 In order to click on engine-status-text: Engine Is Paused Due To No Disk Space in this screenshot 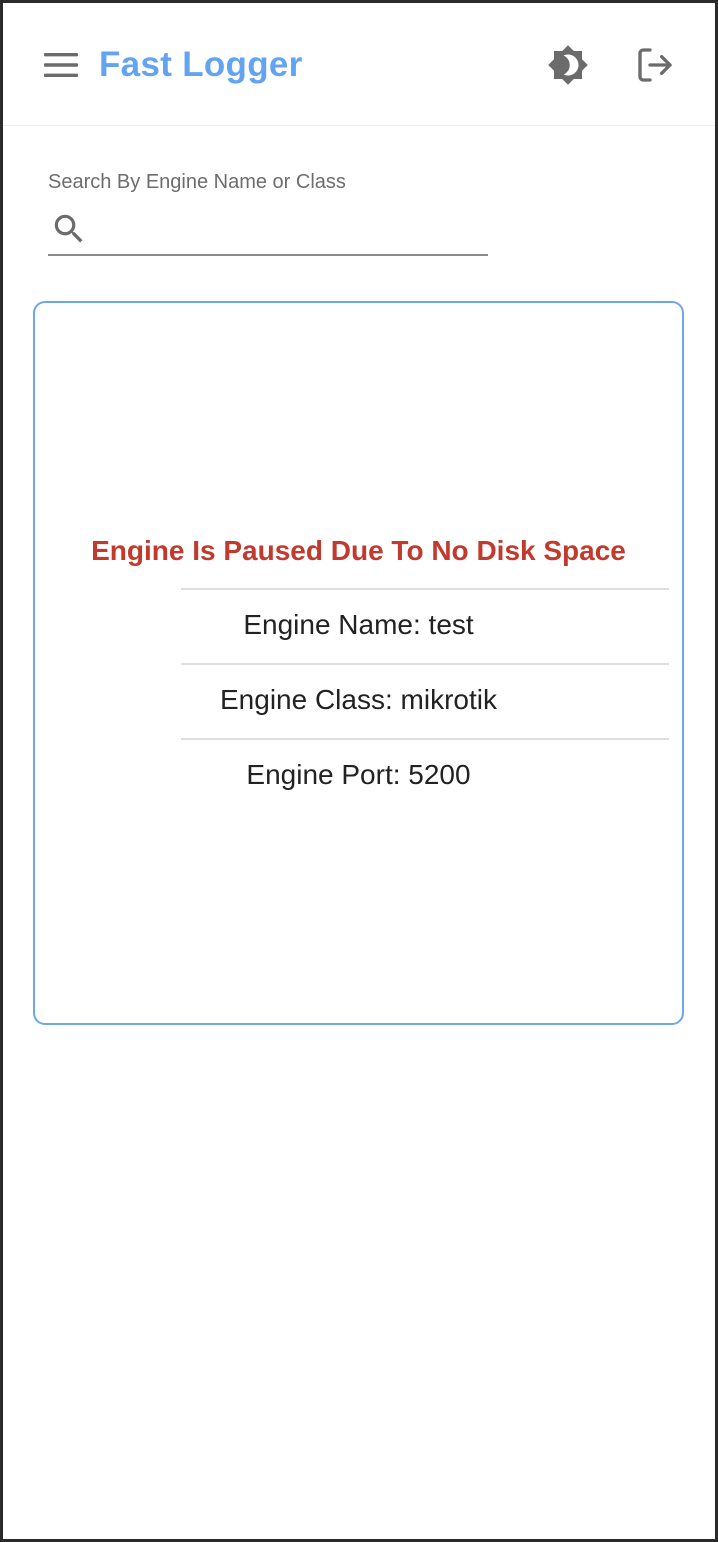, I will do `click(358, 550)`.